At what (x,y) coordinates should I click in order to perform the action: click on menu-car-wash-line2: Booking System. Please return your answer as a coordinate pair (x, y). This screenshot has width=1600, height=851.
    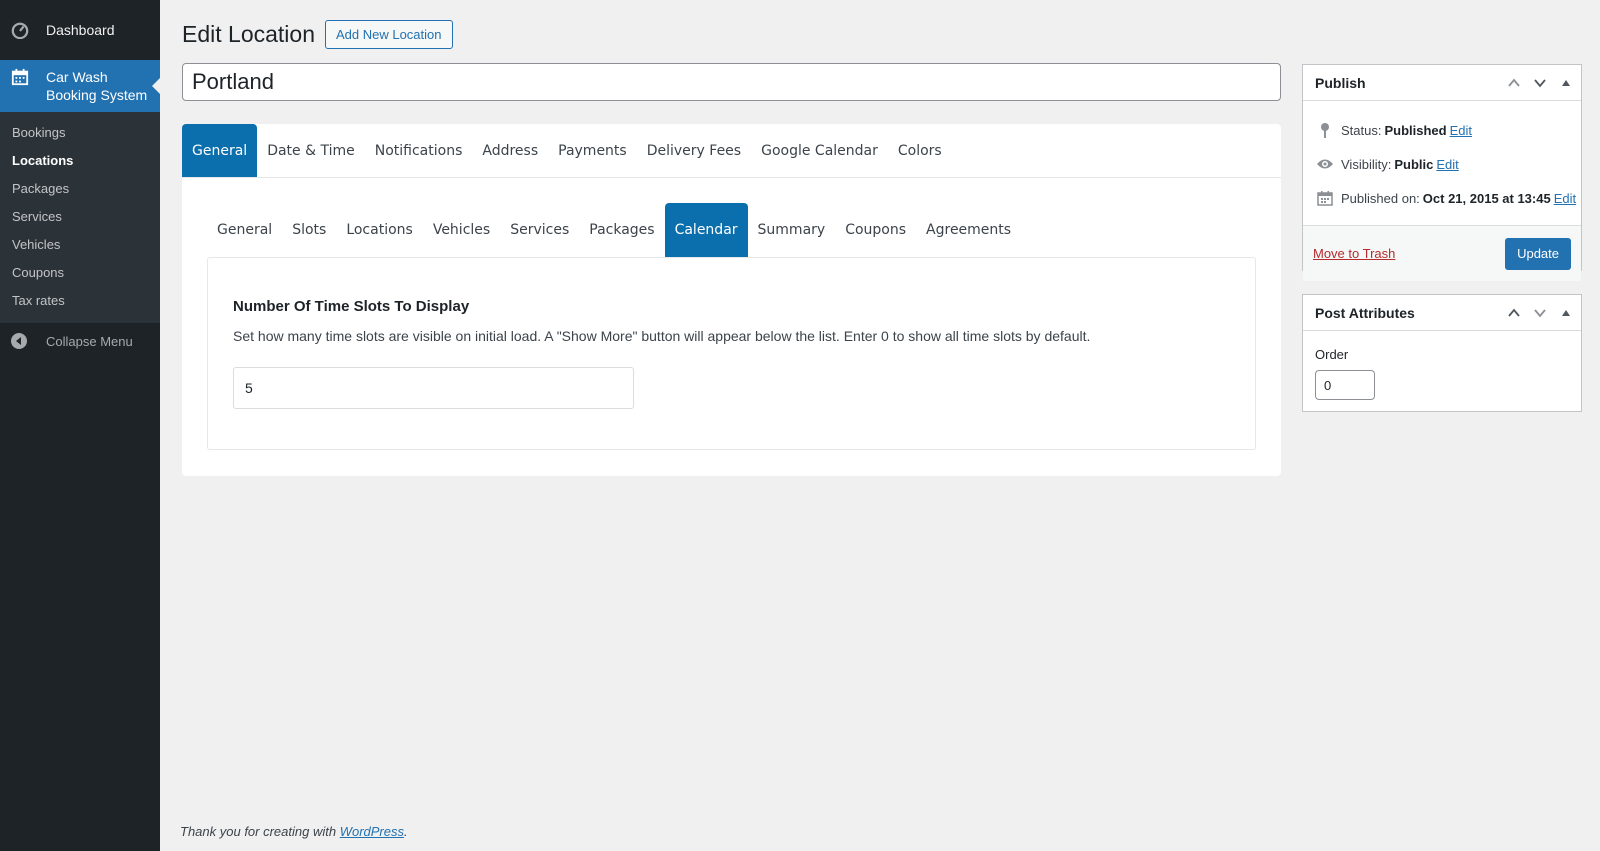
    Looking at the image, I should click on (97, 95).